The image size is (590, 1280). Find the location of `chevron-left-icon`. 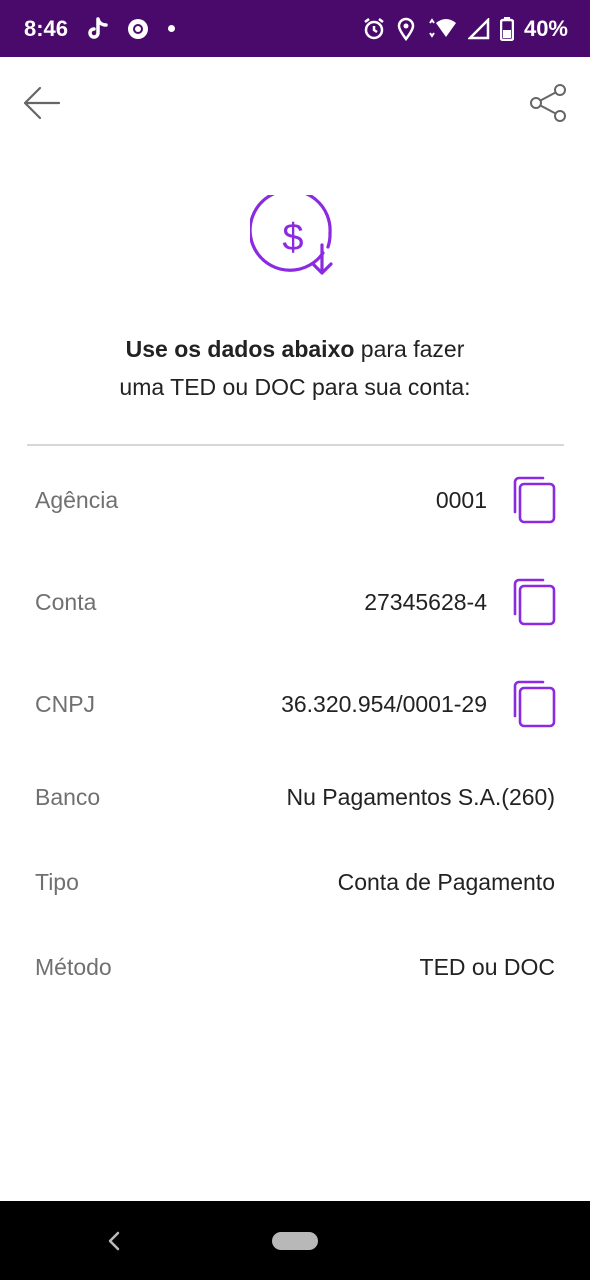

chevron-left-icon is located at coordinates (114, 1241).